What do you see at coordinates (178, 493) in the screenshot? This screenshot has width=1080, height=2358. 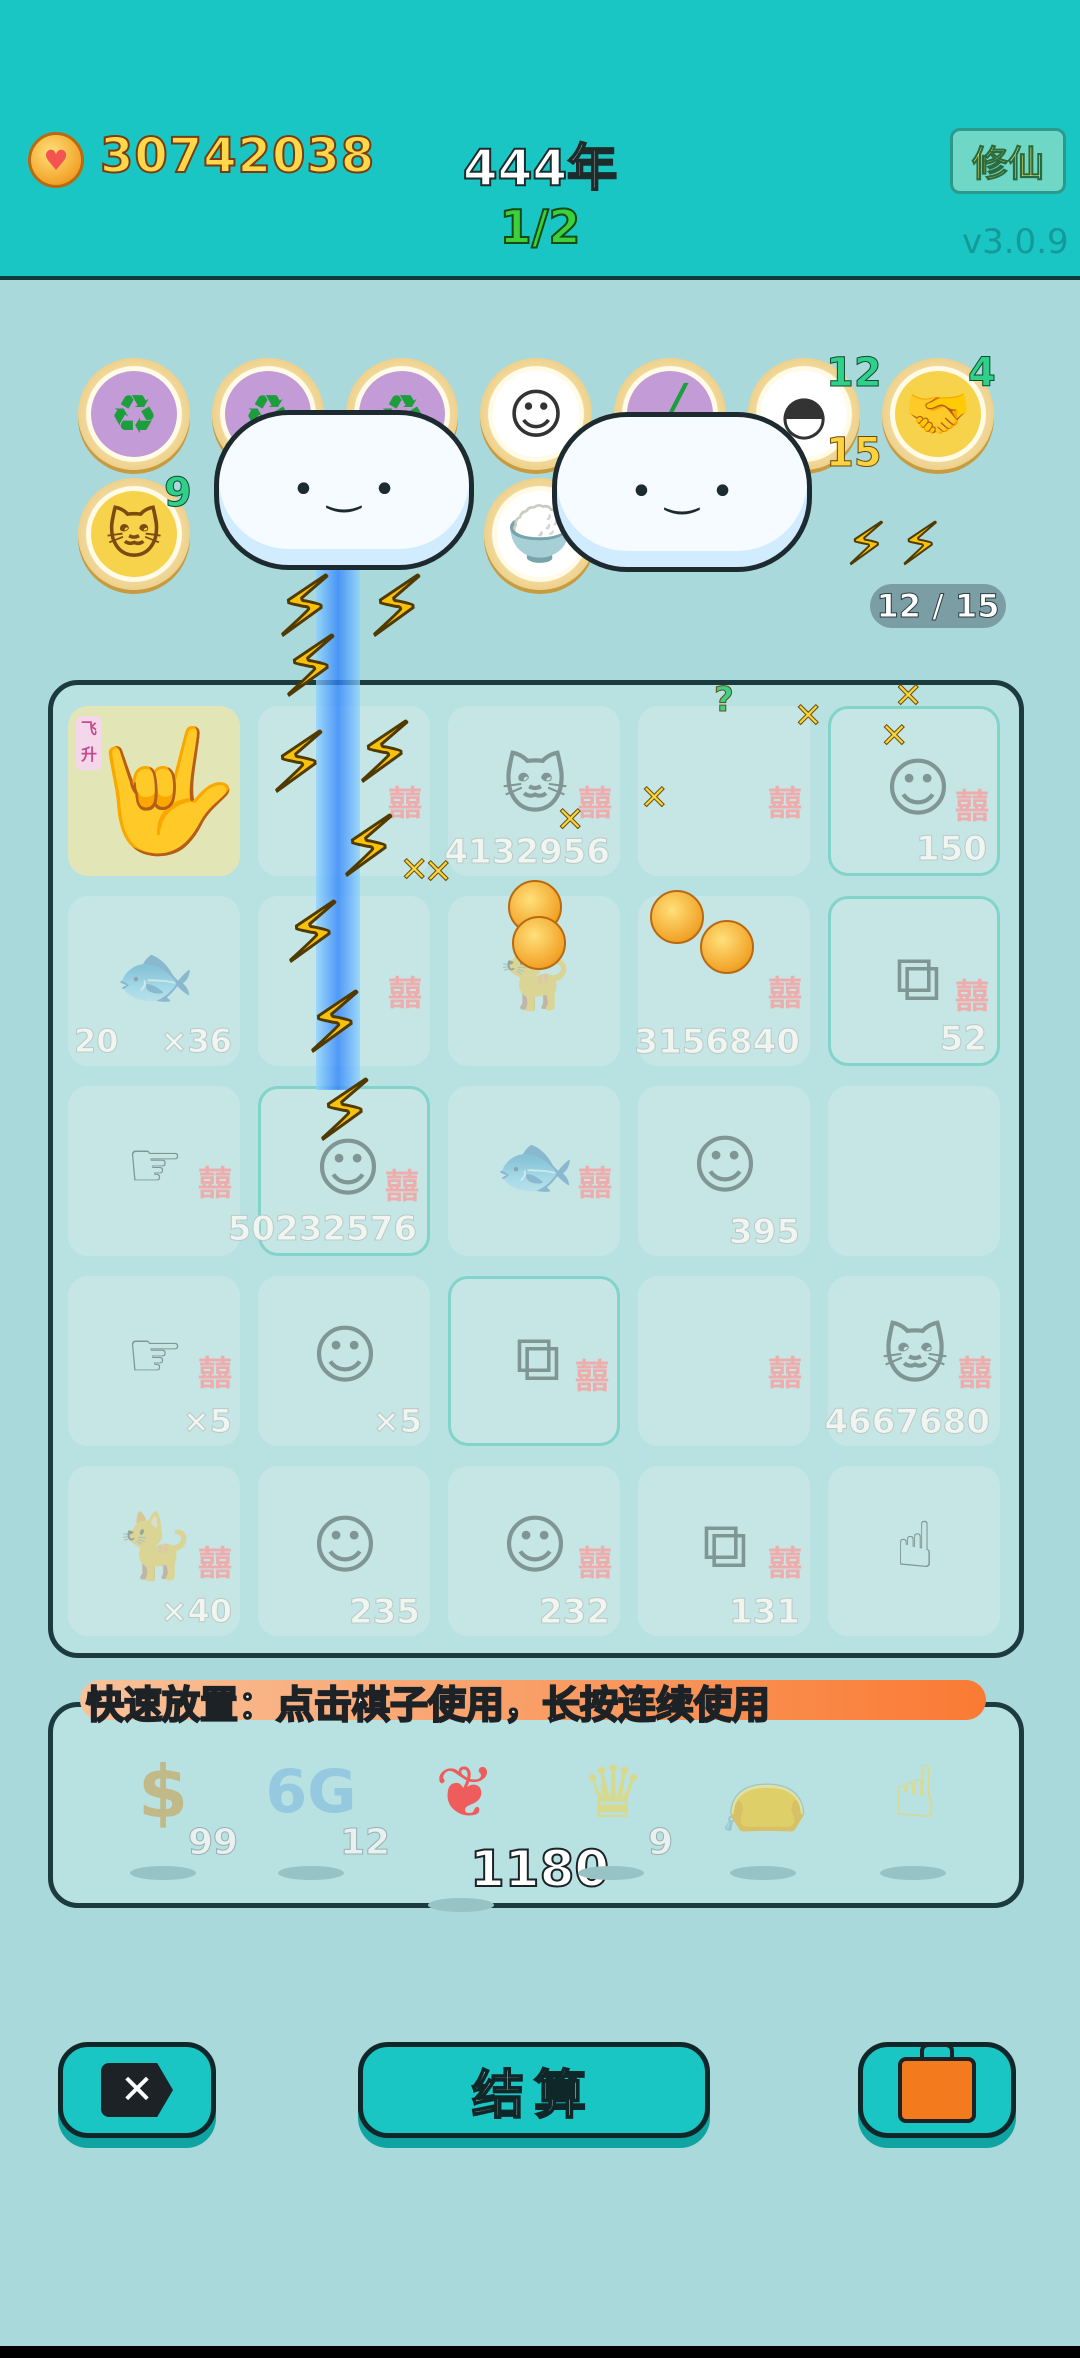 I see `cat-count: 9` at bounding box center [178, 493].